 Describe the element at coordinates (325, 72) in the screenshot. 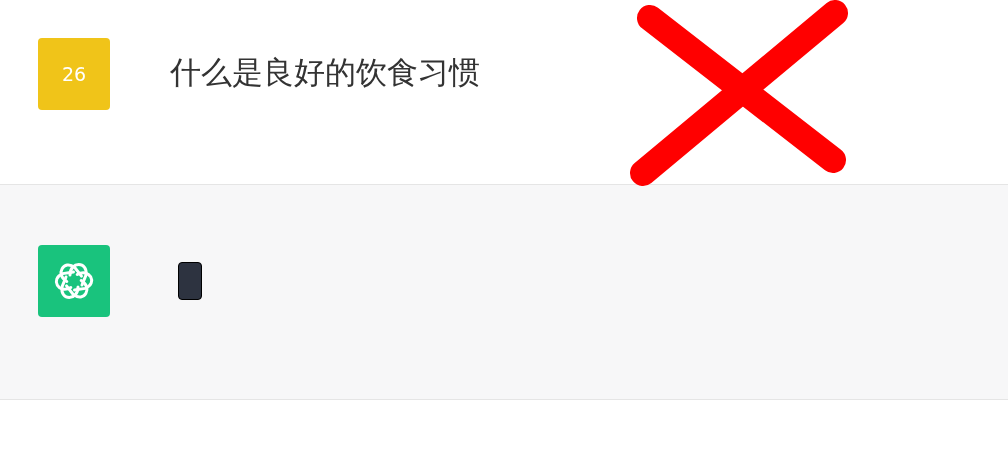

I see `user-message: 什么是良好的饮食习惯` at that location.